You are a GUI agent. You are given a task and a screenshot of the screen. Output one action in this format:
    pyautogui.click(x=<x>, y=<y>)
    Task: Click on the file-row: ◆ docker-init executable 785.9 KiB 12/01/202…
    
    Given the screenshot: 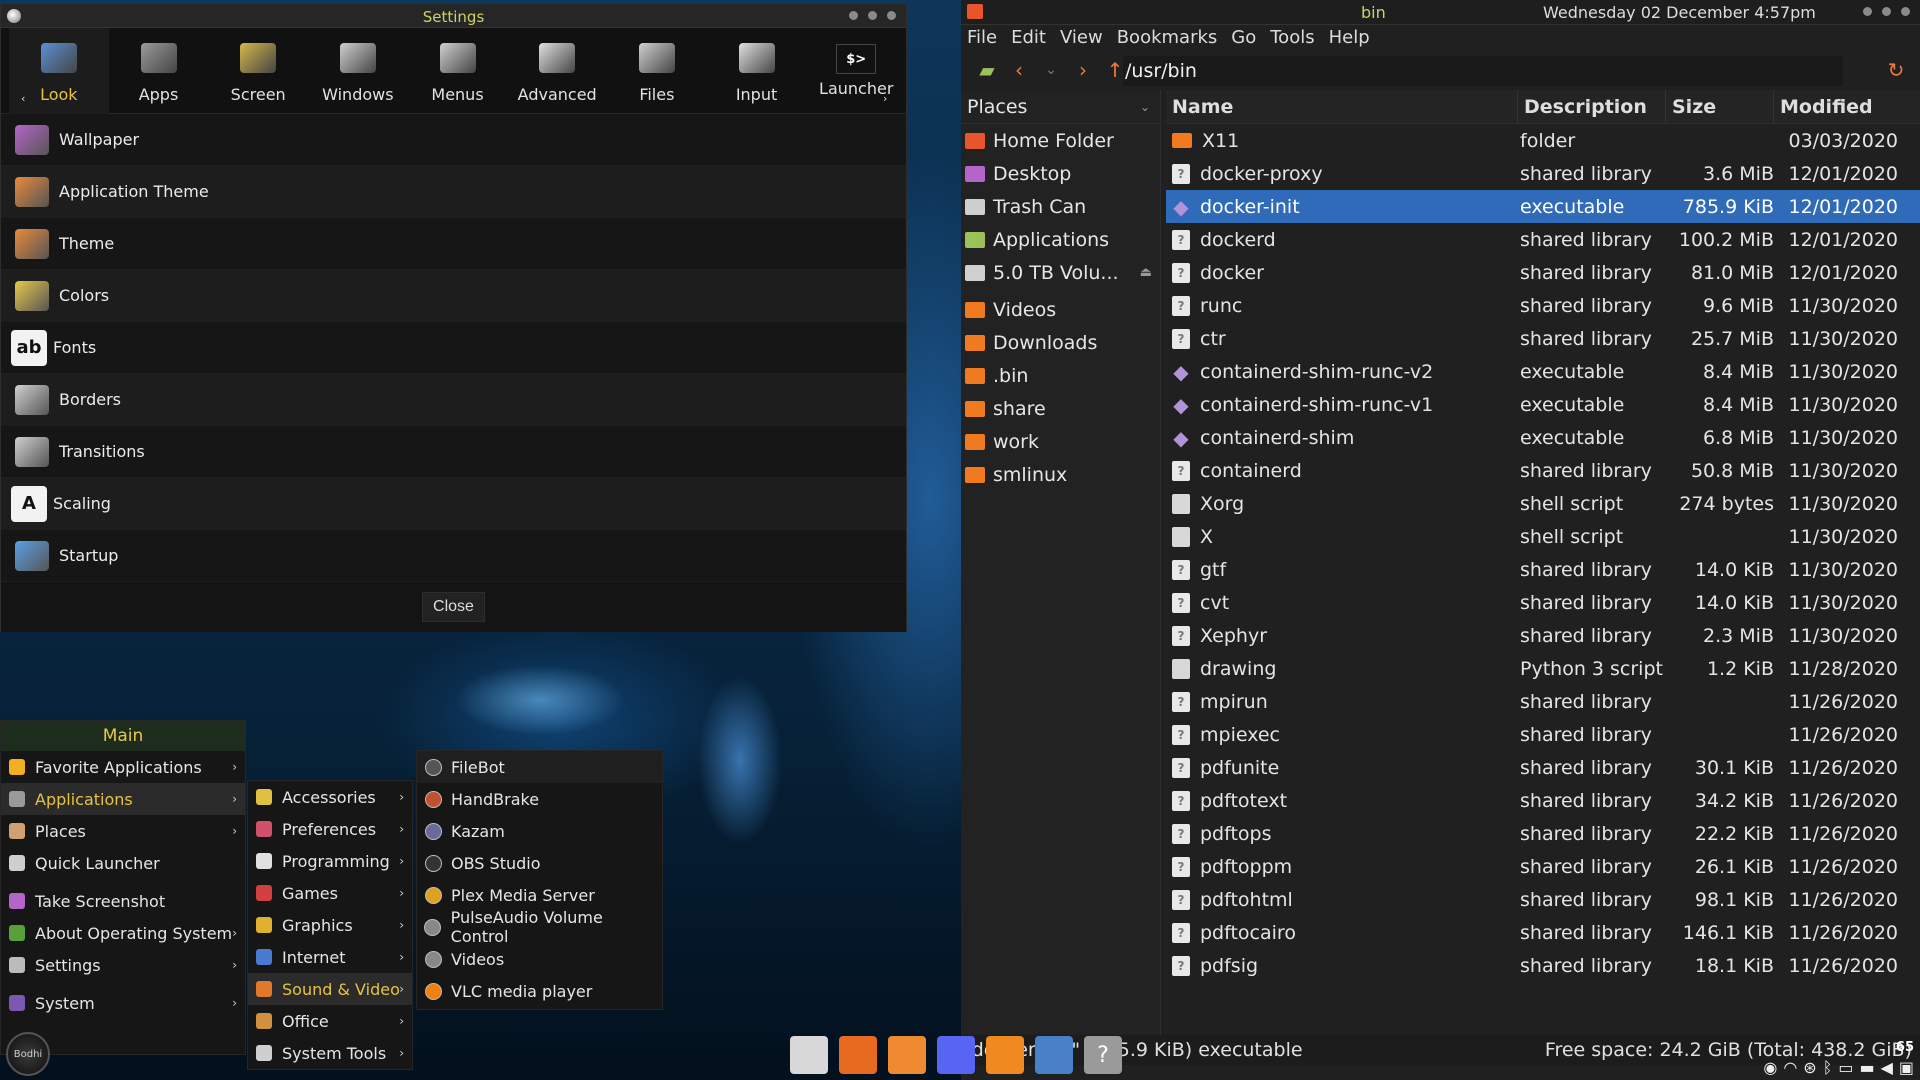 What is the action you would take?
    pyautogui.click(x=1543, y=206)
    